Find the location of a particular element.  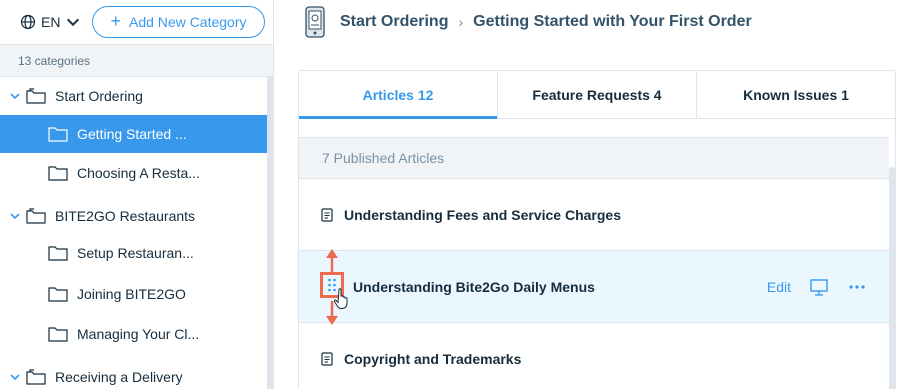

article-actions: Edit is located at coordinates (817, 287).